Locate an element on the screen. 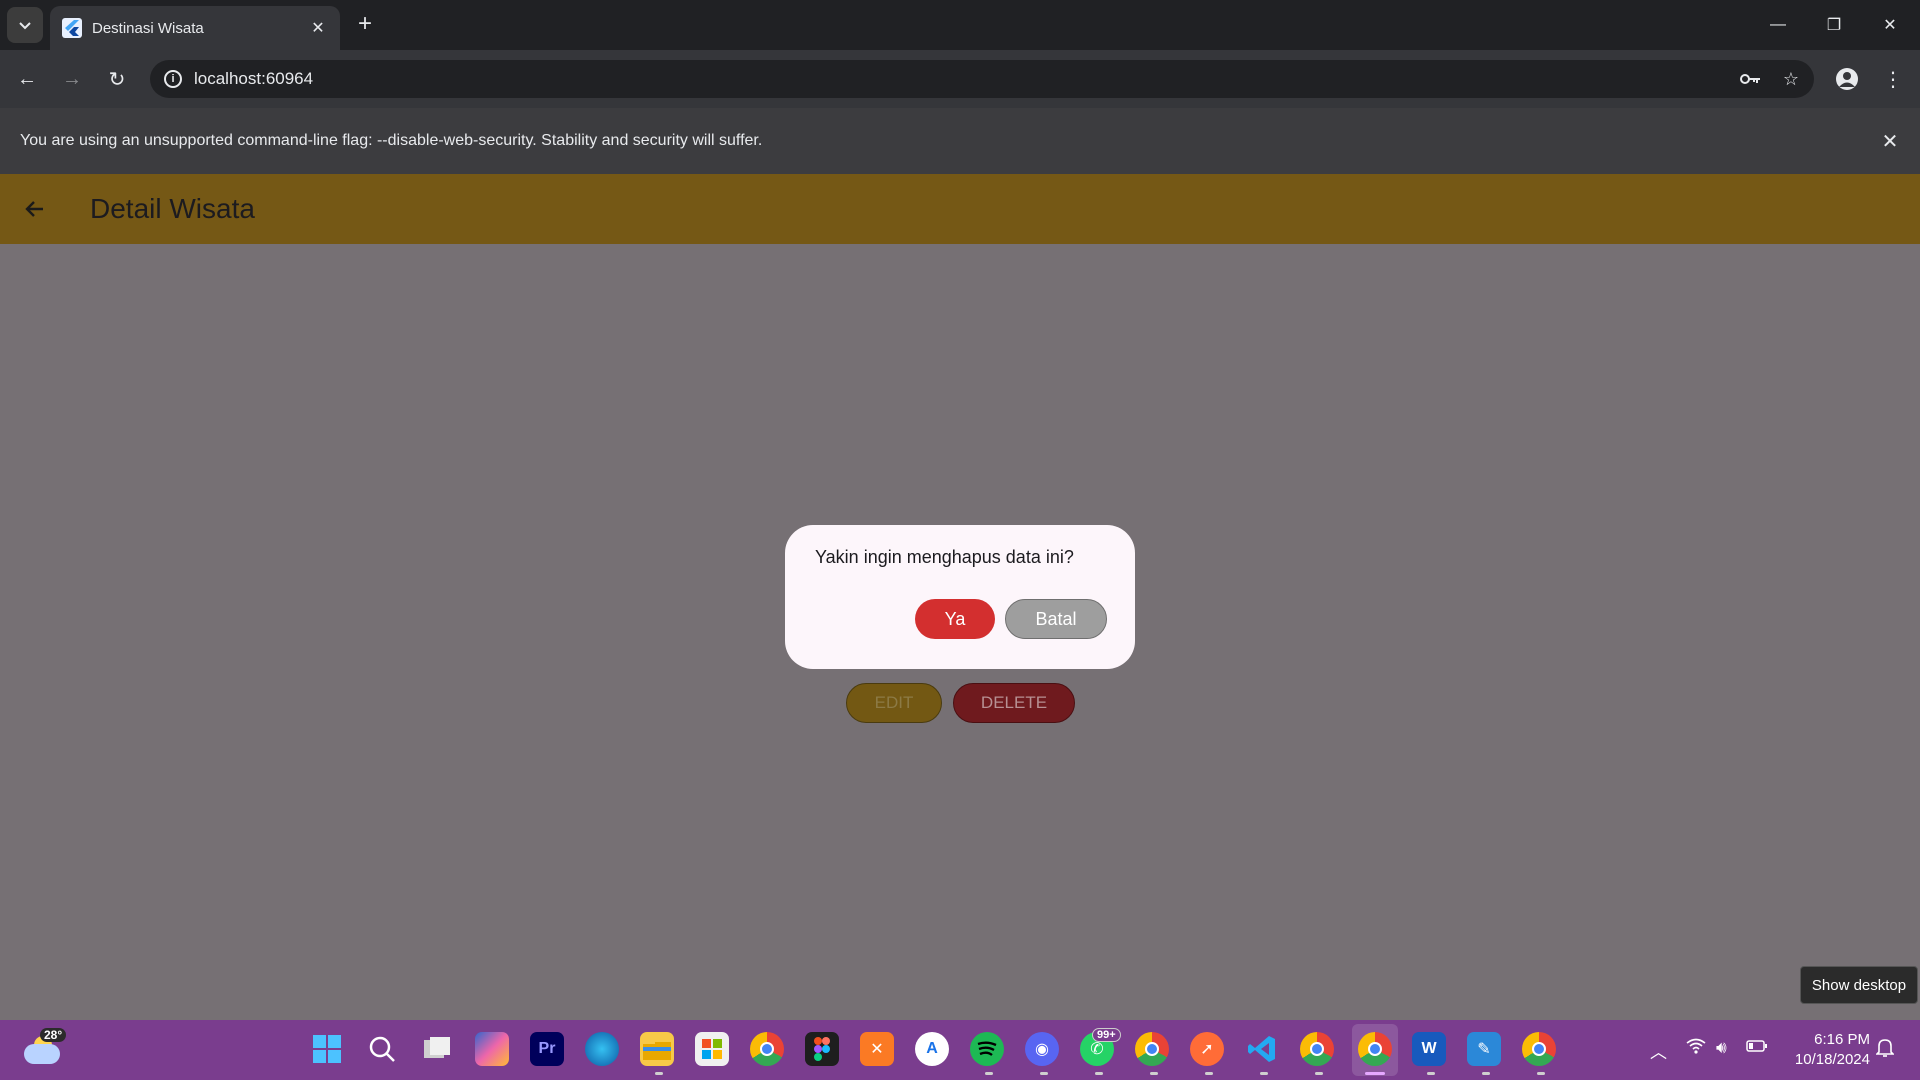 The width and height of the screenshot is (1920, 1080). cloud-icon is located at coordinates (42, 1054).